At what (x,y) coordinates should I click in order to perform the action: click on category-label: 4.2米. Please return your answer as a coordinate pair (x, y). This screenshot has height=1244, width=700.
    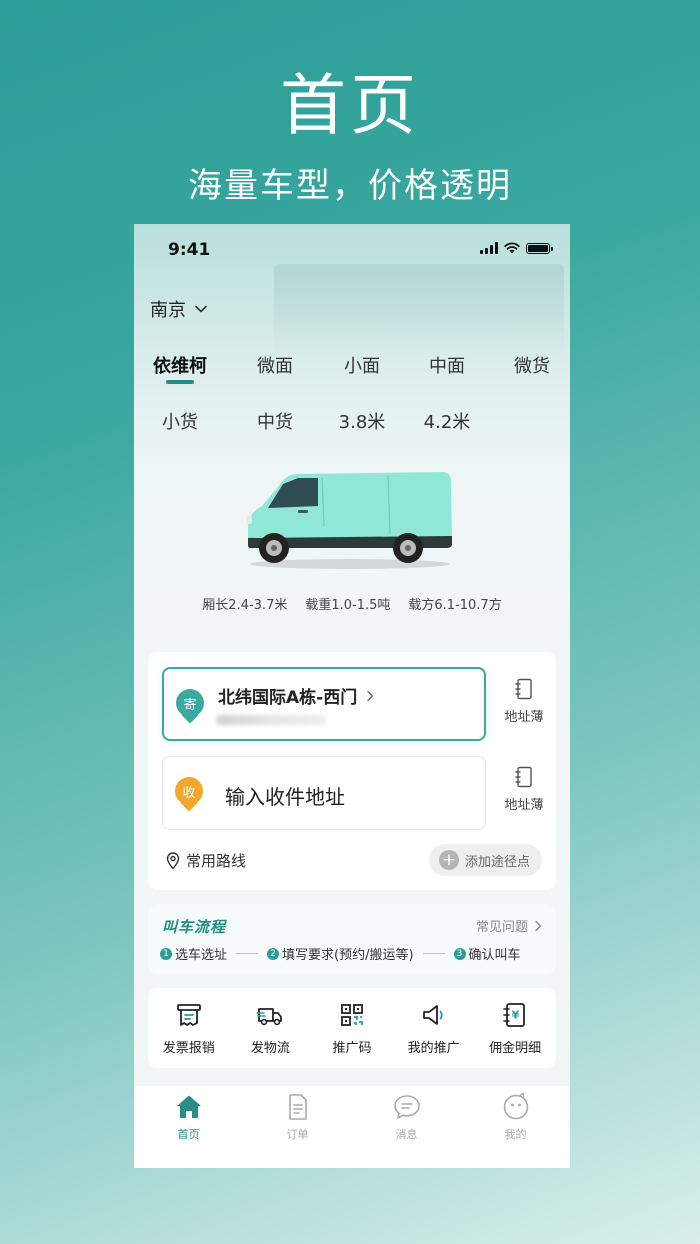
    Looking at the image, I should click on (447, 422).